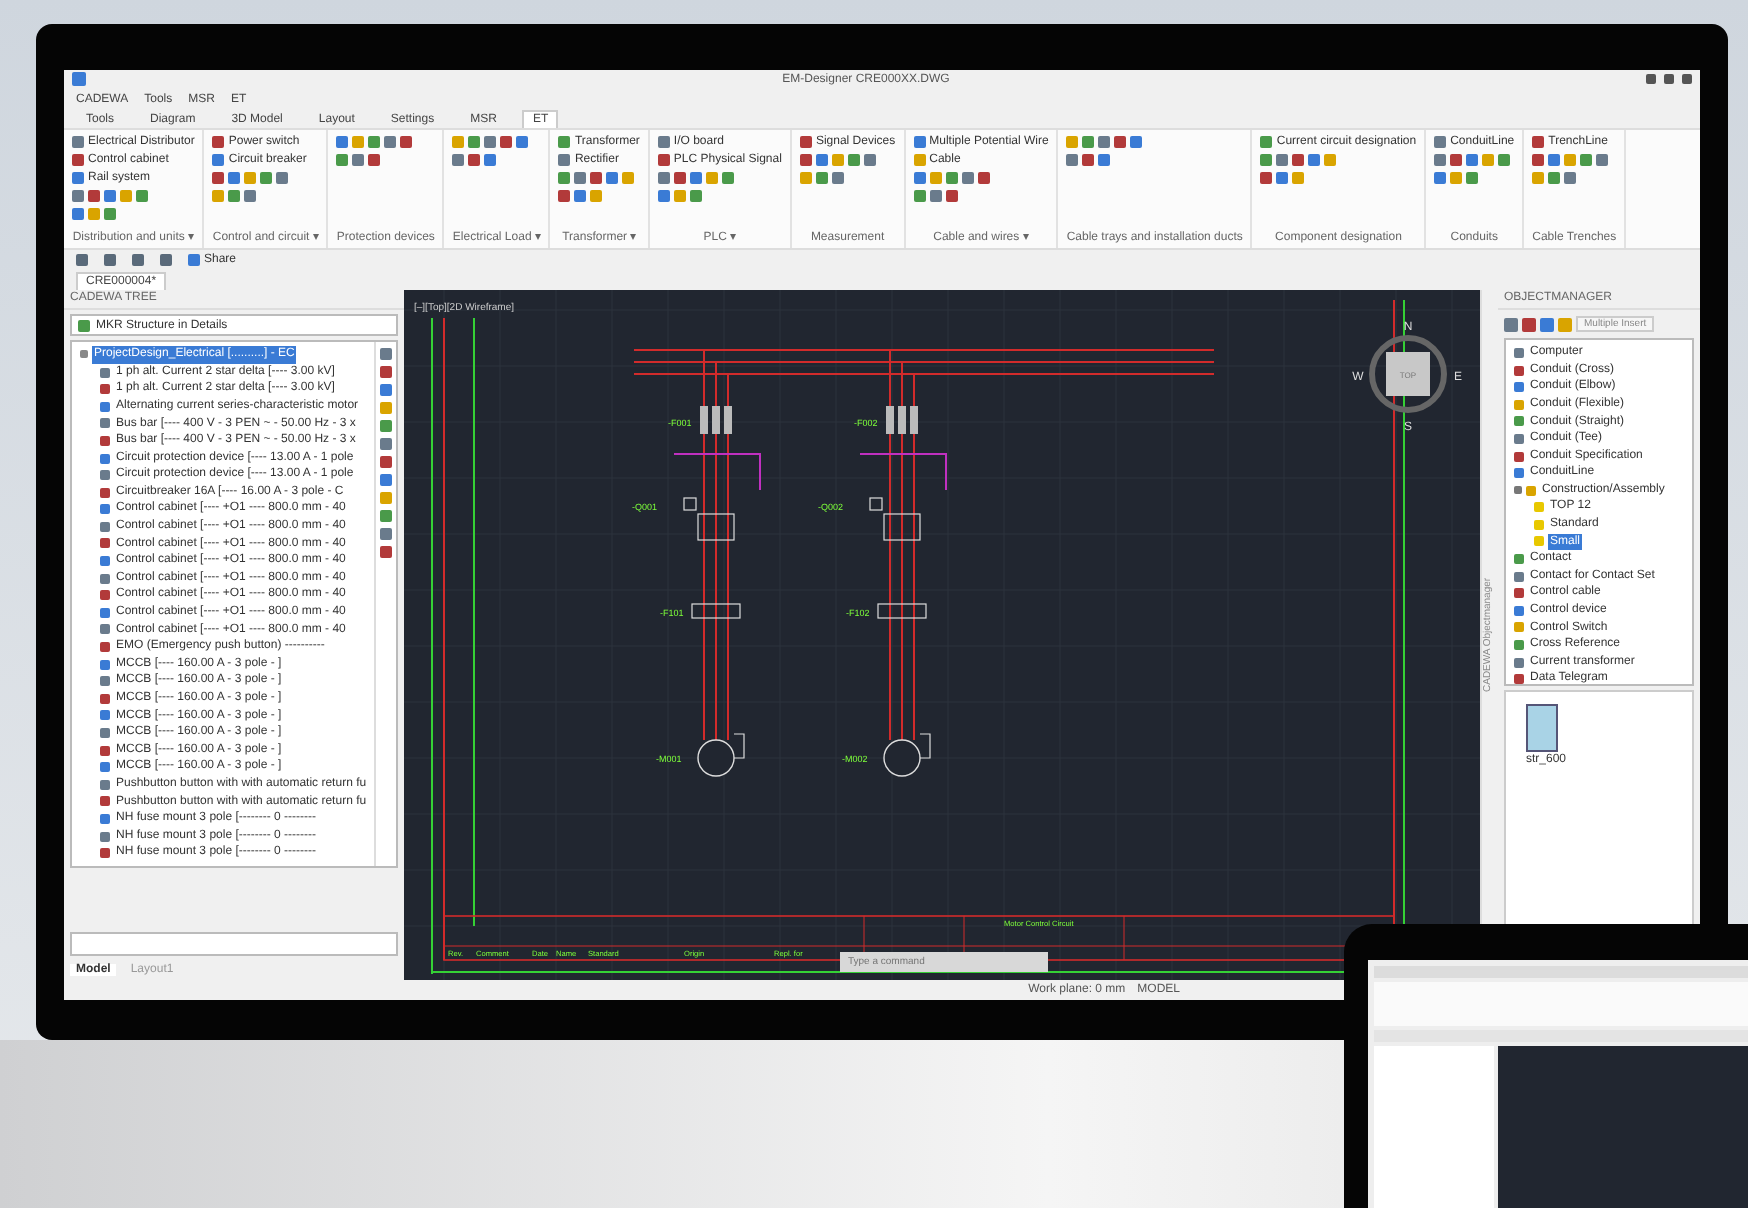  I want to click on symbol-preview, so click(1542, 728).